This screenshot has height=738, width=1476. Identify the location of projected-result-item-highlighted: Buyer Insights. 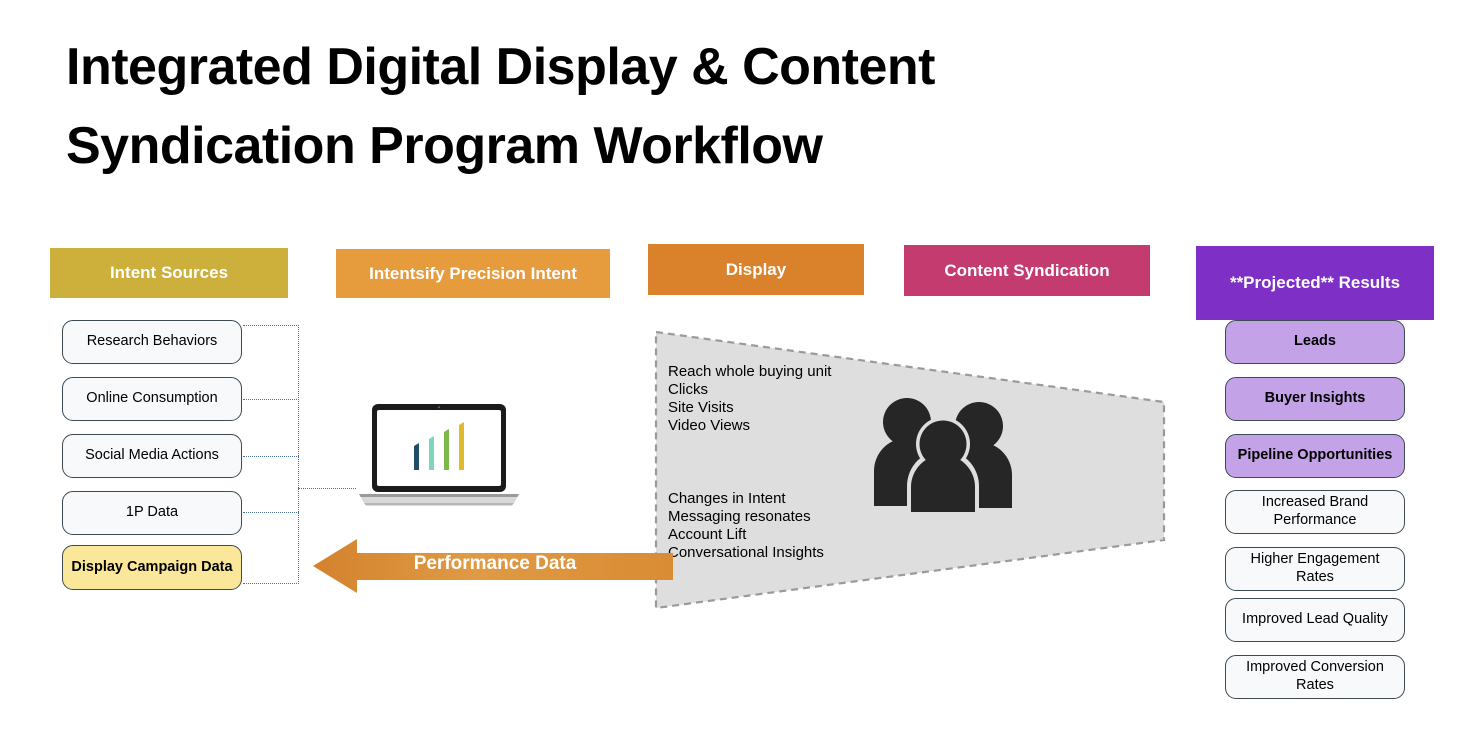
(1315, 399).